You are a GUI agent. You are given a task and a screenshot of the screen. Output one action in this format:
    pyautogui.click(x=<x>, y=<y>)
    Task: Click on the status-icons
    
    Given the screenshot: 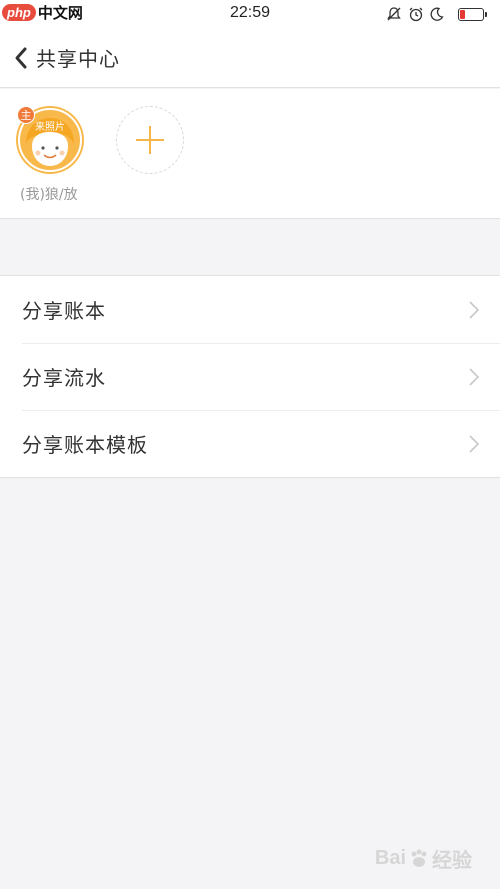 What is the action you would take?
    pyautogui.click(x=436, y=14)
    